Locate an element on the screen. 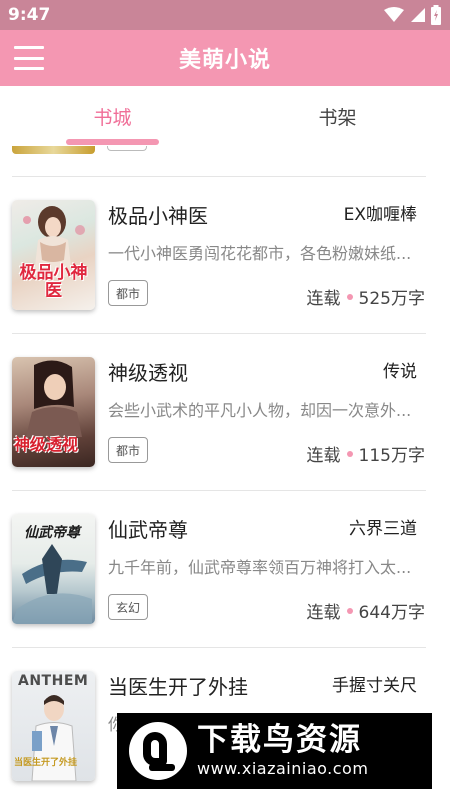  wifi-icon is located at coordinates (394, 14).